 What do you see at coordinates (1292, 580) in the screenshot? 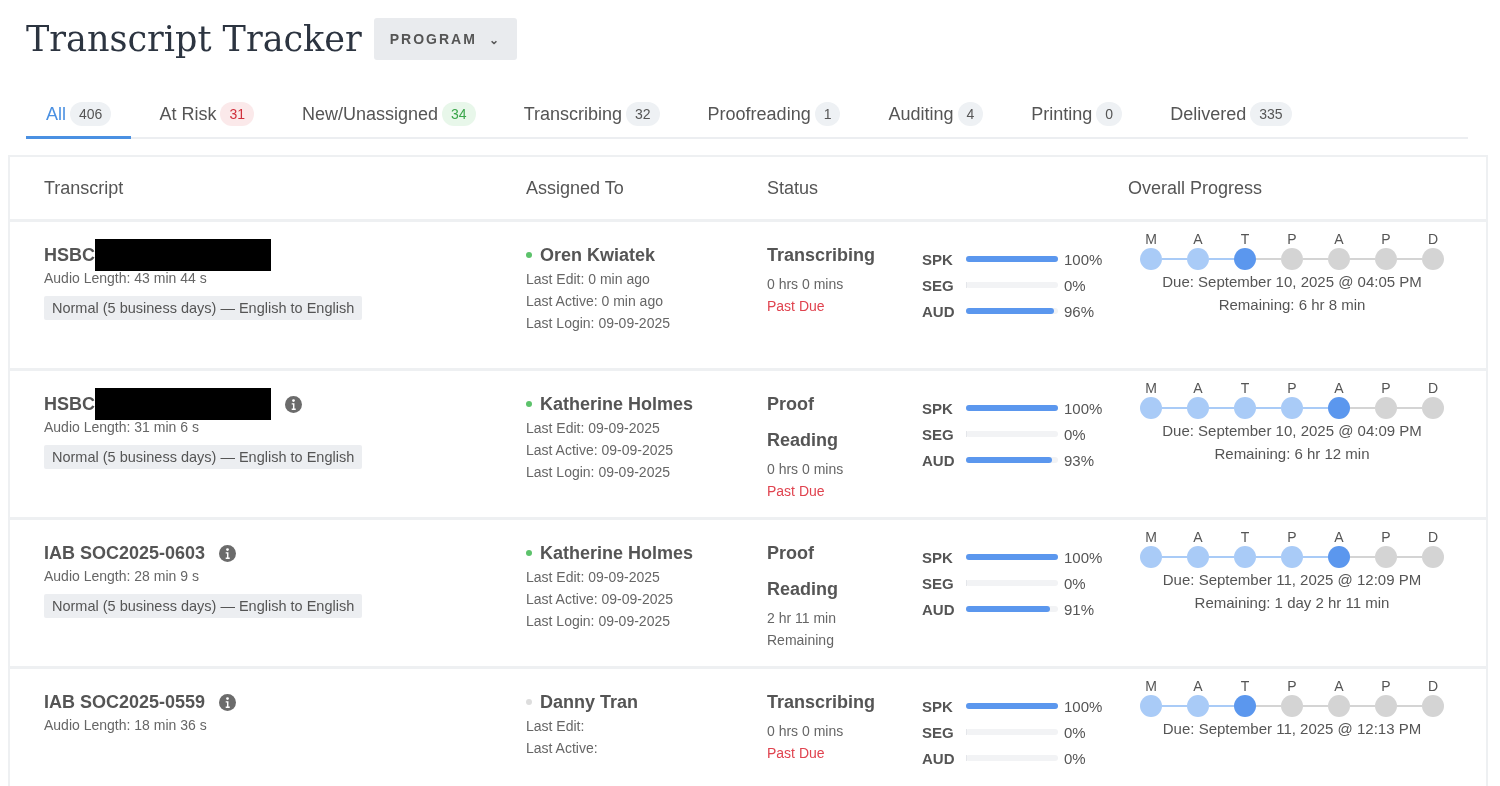
I see `due-date: Due: September 11, 2025 @ 12:09 PM` at bounding box center [1292, 580].